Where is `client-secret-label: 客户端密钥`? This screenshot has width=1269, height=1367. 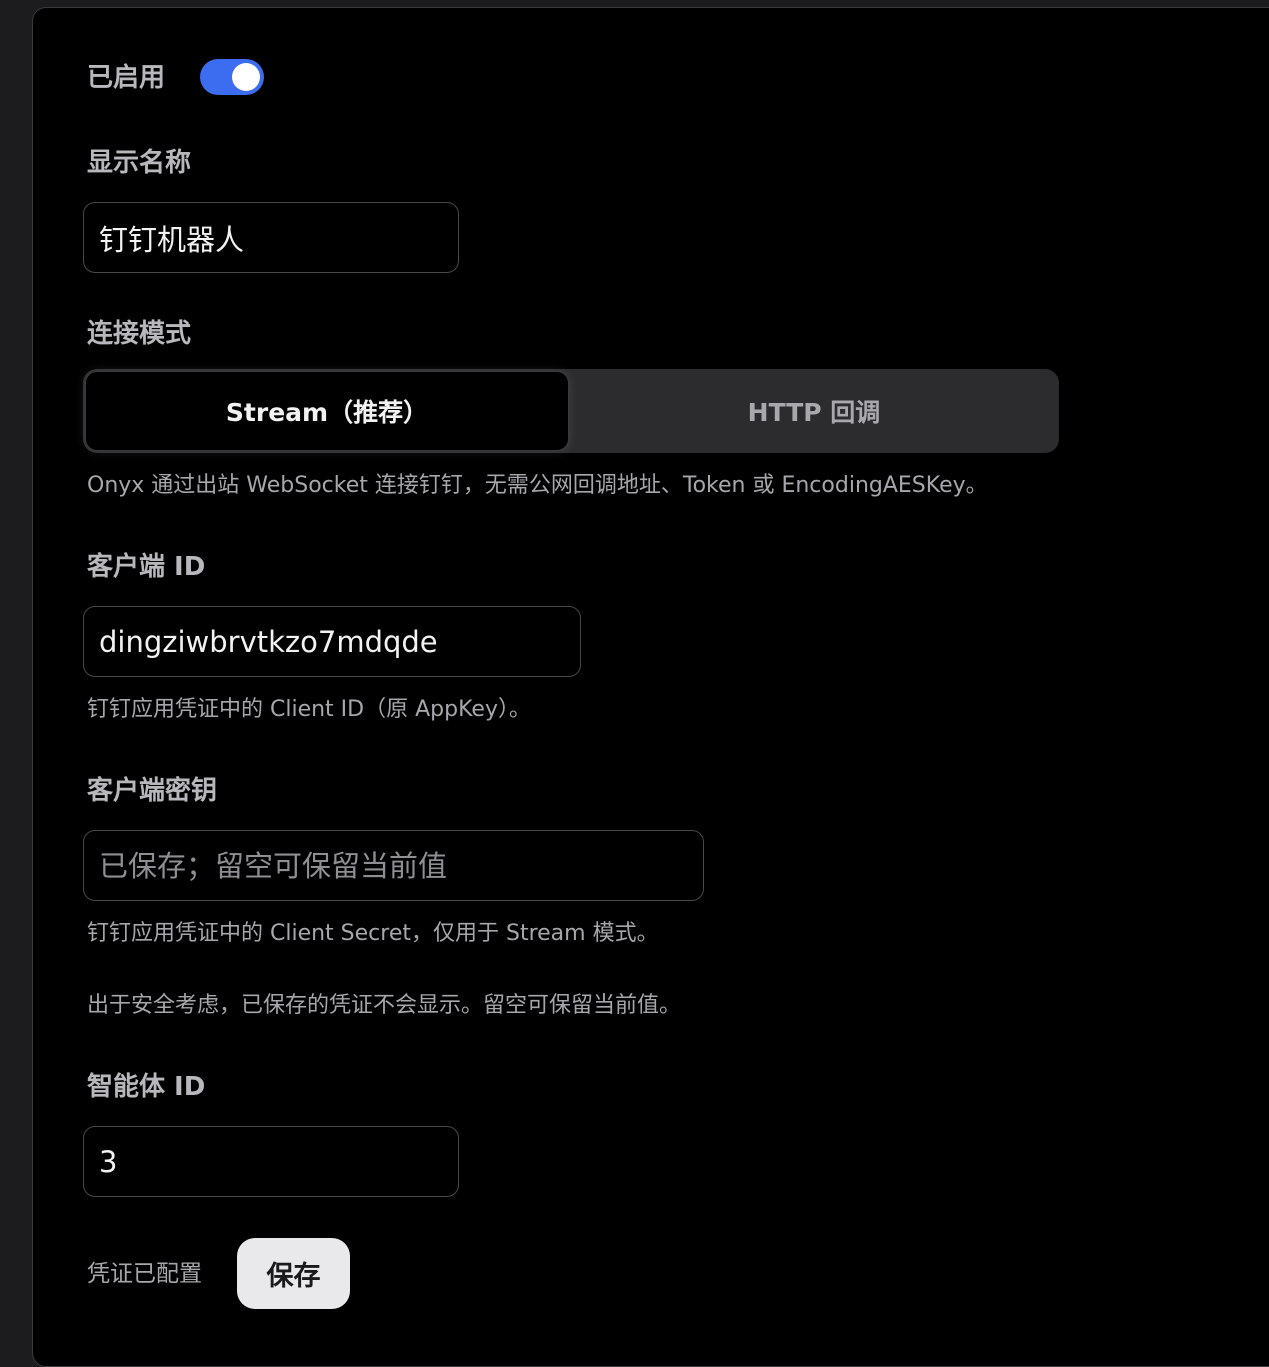 client-secret-label: 客户端密钥 is located at coordinates (152, 791).